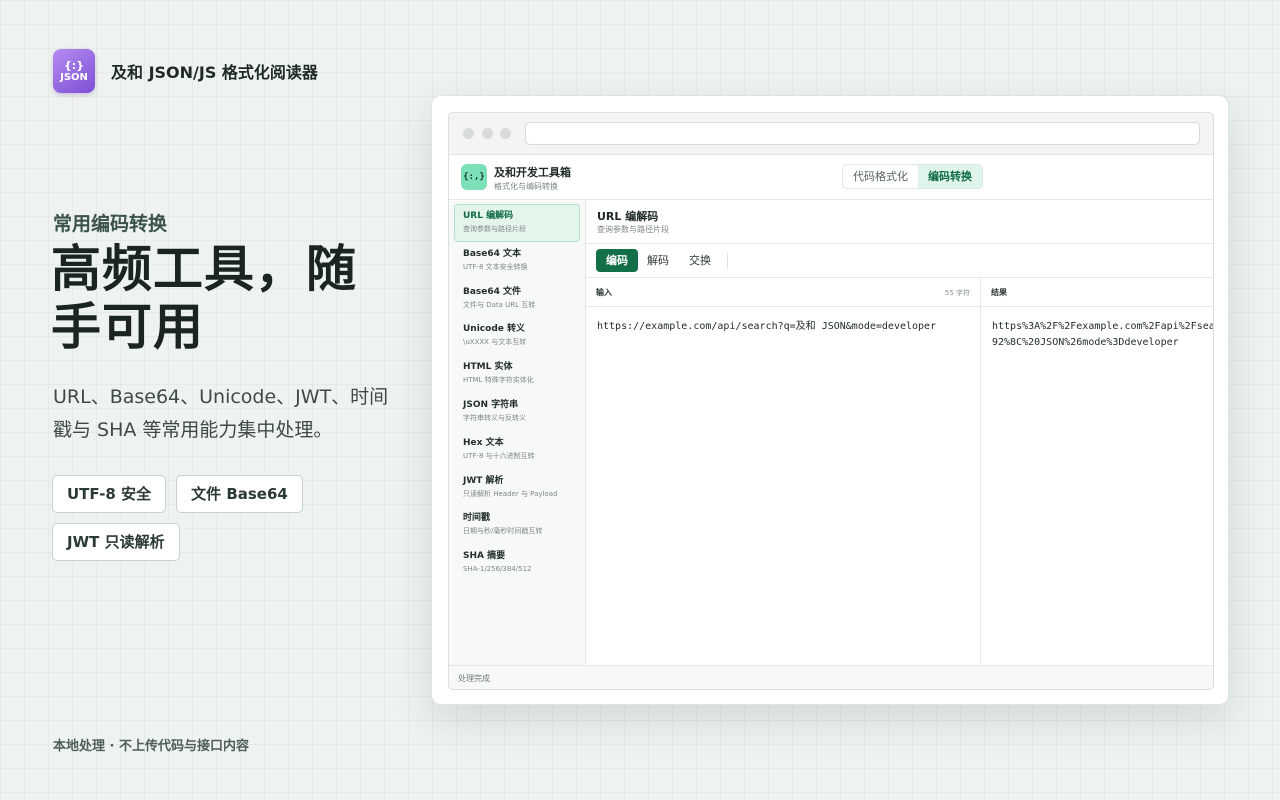 This screenshot has width=1280, height=800. I want to click on encode-button: 编码, so click(617, 260).